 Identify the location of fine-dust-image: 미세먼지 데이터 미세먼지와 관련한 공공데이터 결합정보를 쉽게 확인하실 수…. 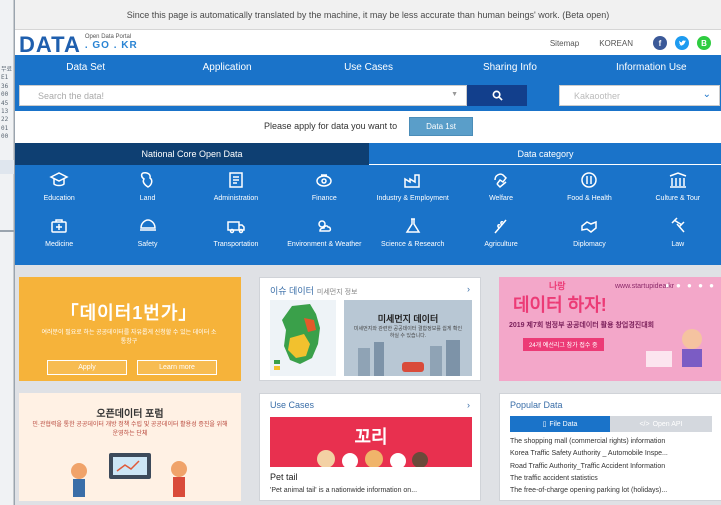
(408, 338).